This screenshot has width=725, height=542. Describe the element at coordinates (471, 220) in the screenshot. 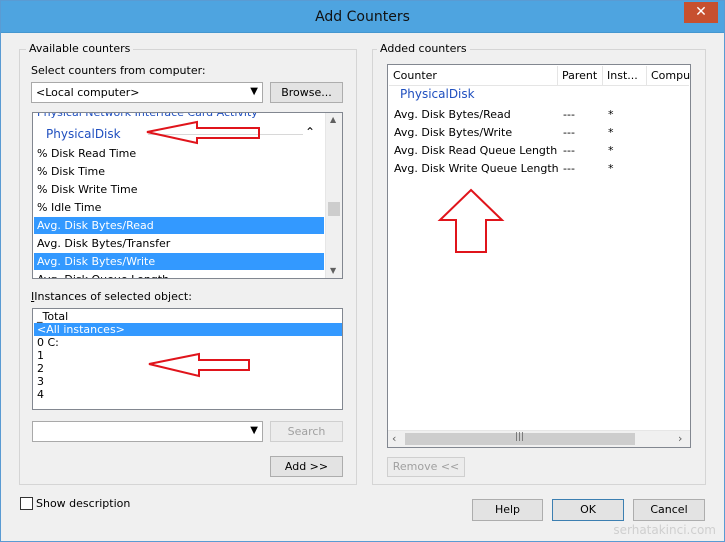

I see `annotation-arrow-up-added` at that location.